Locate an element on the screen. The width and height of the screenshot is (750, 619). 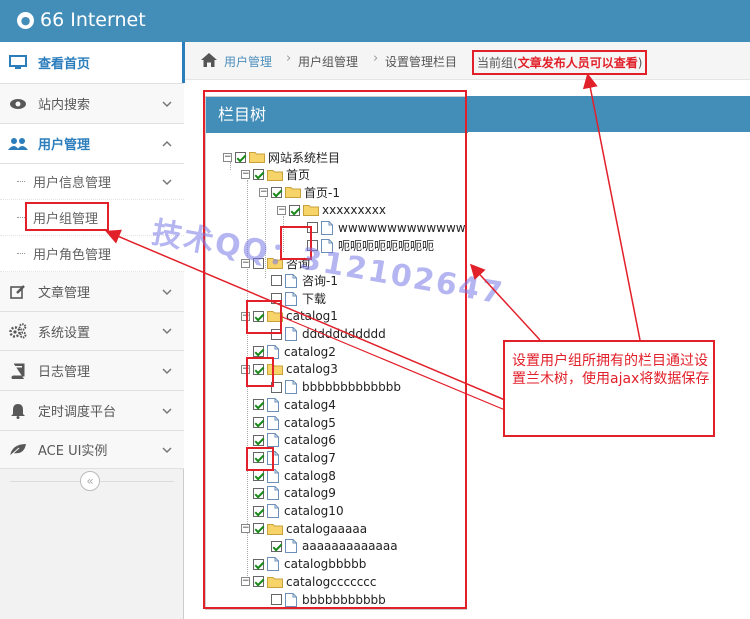
chevron-up-icon is located at coordinates (167, 143).